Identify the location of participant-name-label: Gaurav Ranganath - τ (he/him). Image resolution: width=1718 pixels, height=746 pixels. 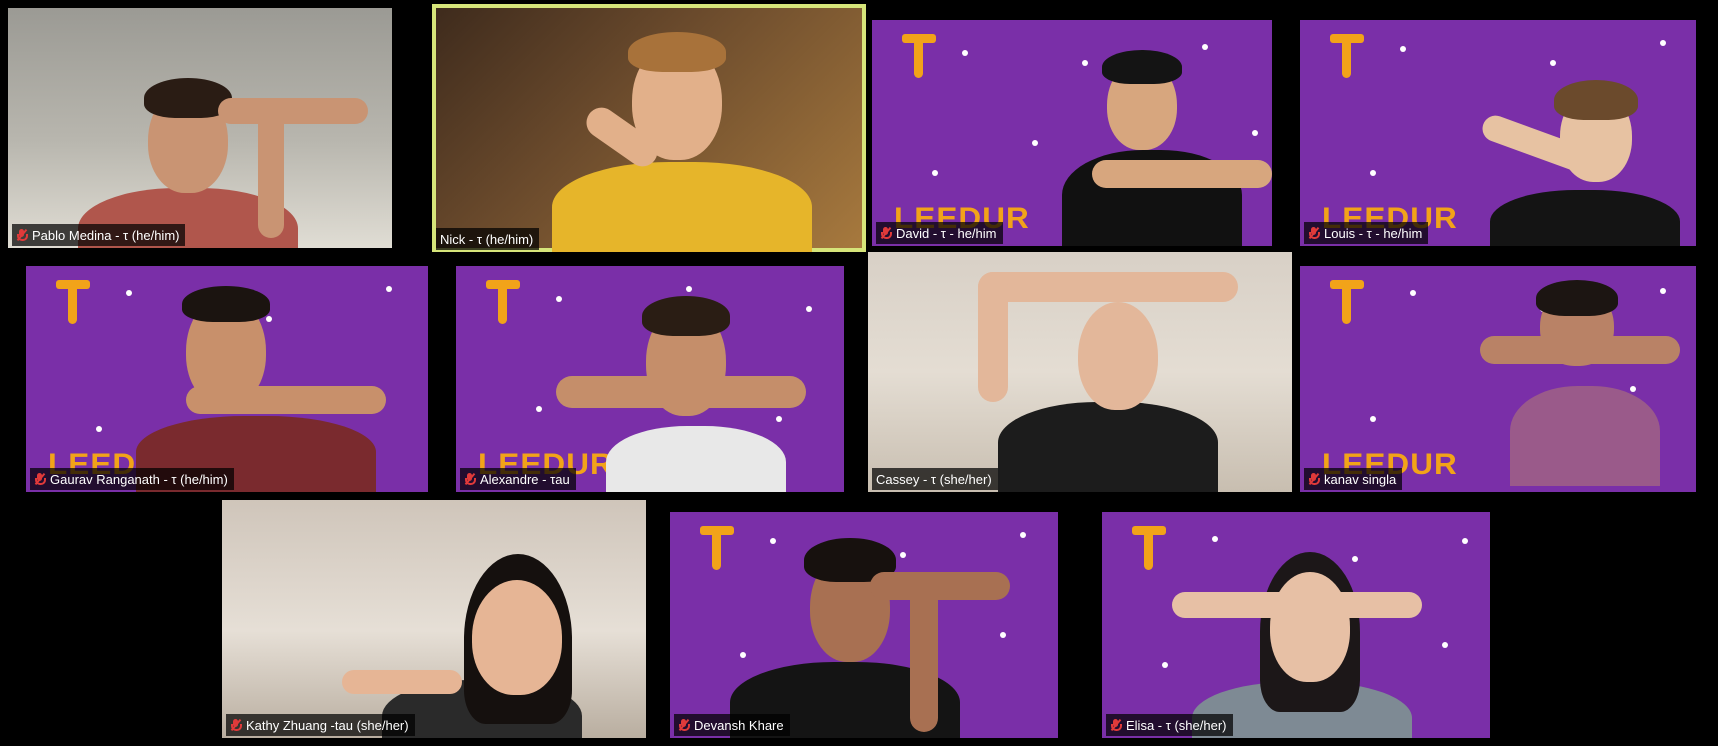
(132, 479).